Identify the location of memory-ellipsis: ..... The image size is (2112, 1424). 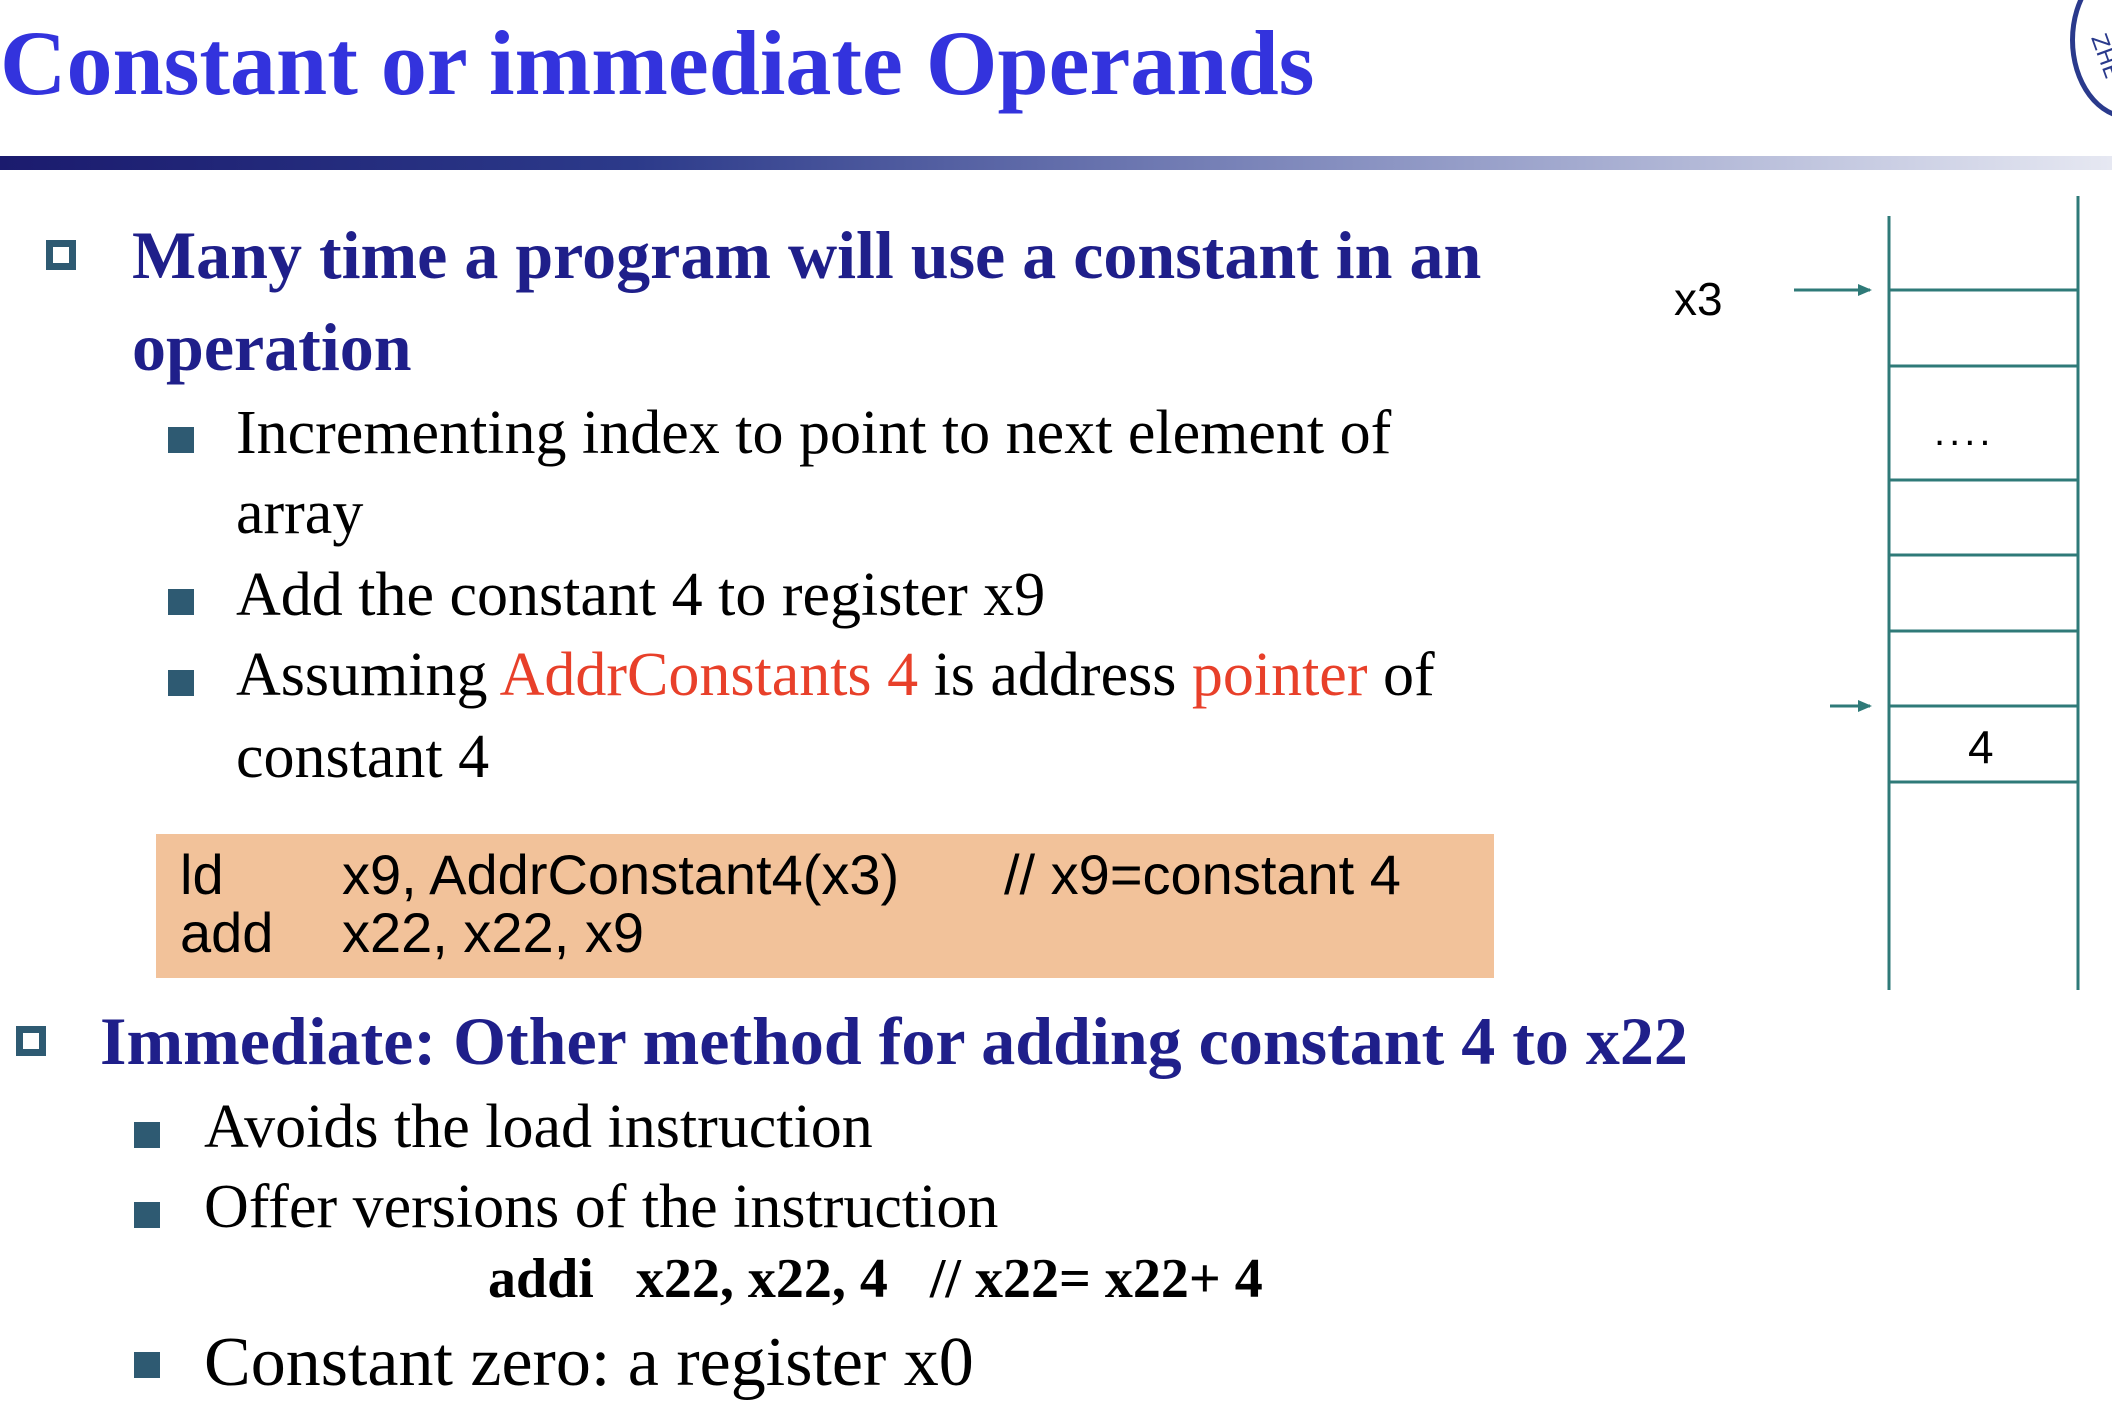
(1964, 432).